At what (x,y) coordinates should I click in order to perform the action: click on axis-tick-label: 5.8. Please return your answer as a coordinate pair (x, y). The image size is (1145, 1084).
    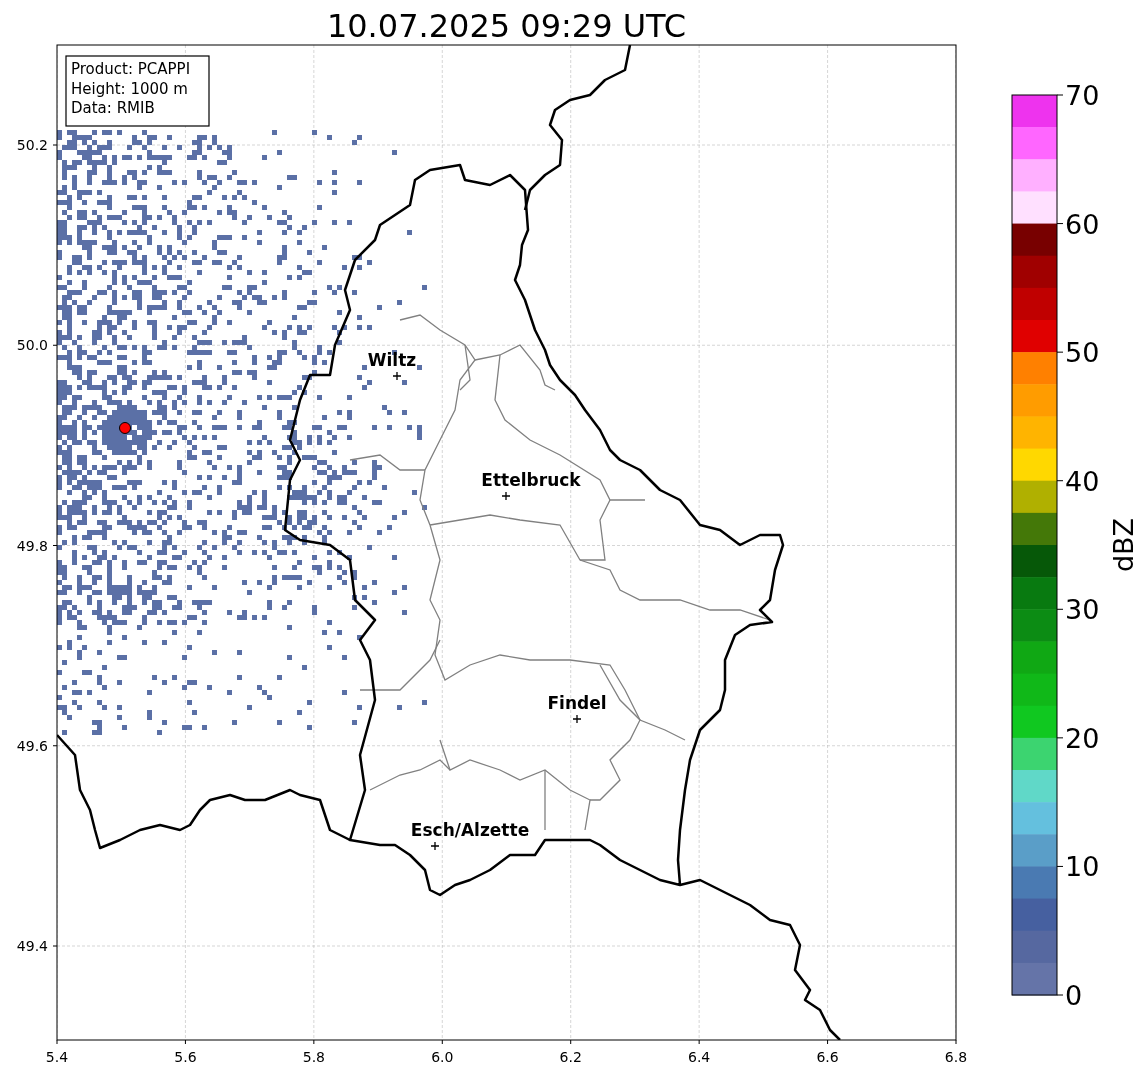
    Looking at the image, I should click on (313, 1057).